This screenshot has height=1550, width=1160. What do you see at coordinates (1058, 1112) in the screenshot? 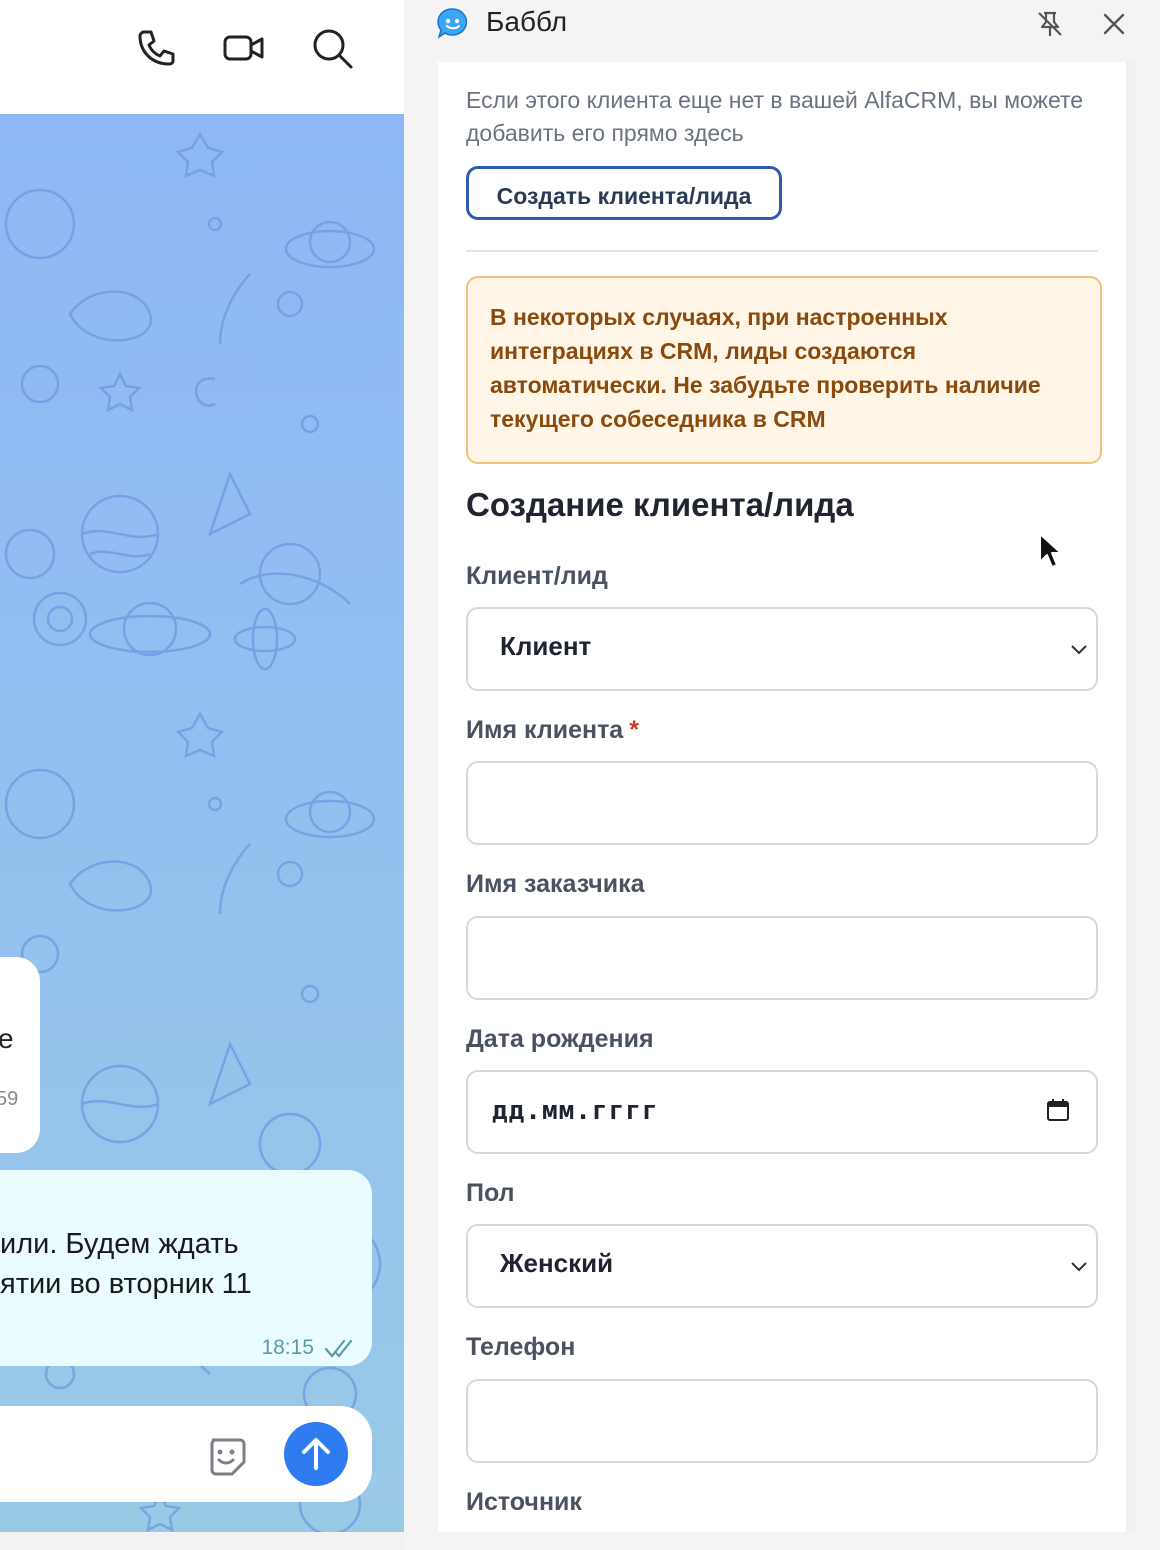
I see `calendar-icon` at bounding box center [1058, 1112].